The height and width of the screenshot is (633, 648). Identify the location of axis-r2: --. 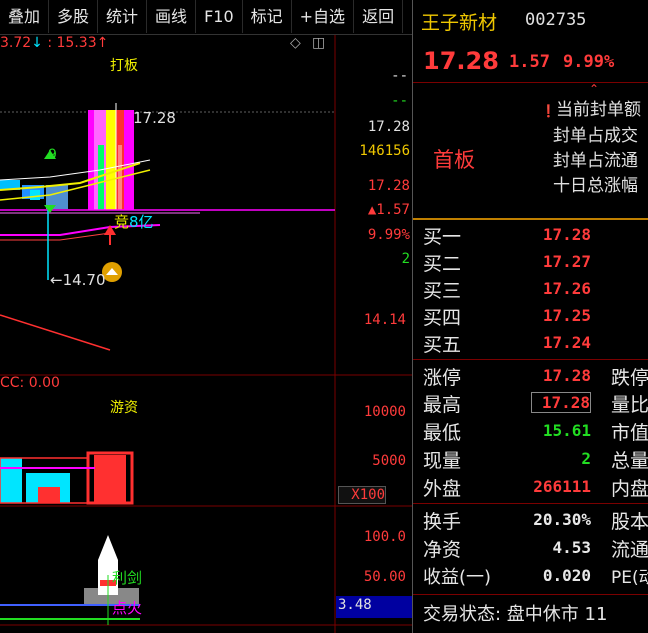
(399, 101).